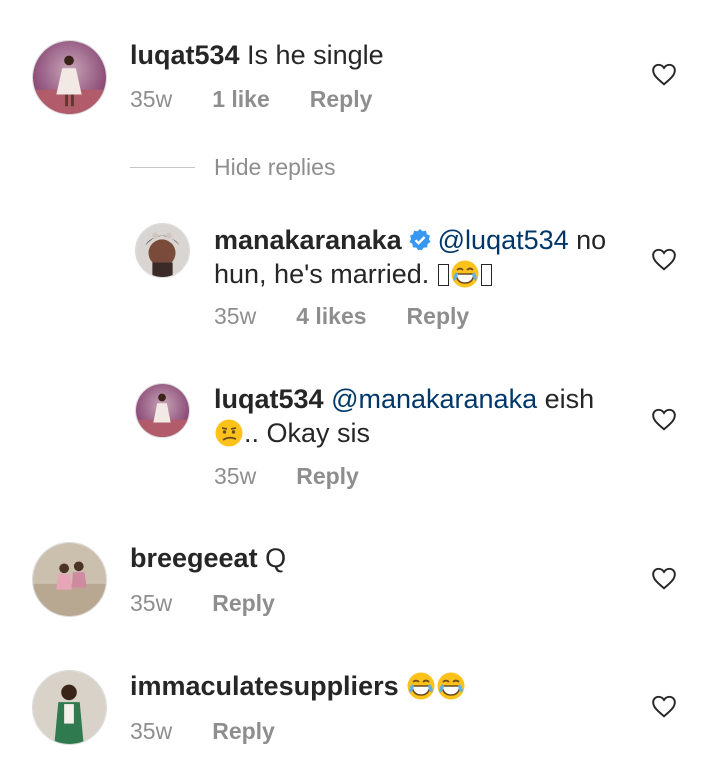 The image size is (720, 759). Describe the element at coordinates (162, 167) in the screenshot. I see `hide-replies-line` at that location.